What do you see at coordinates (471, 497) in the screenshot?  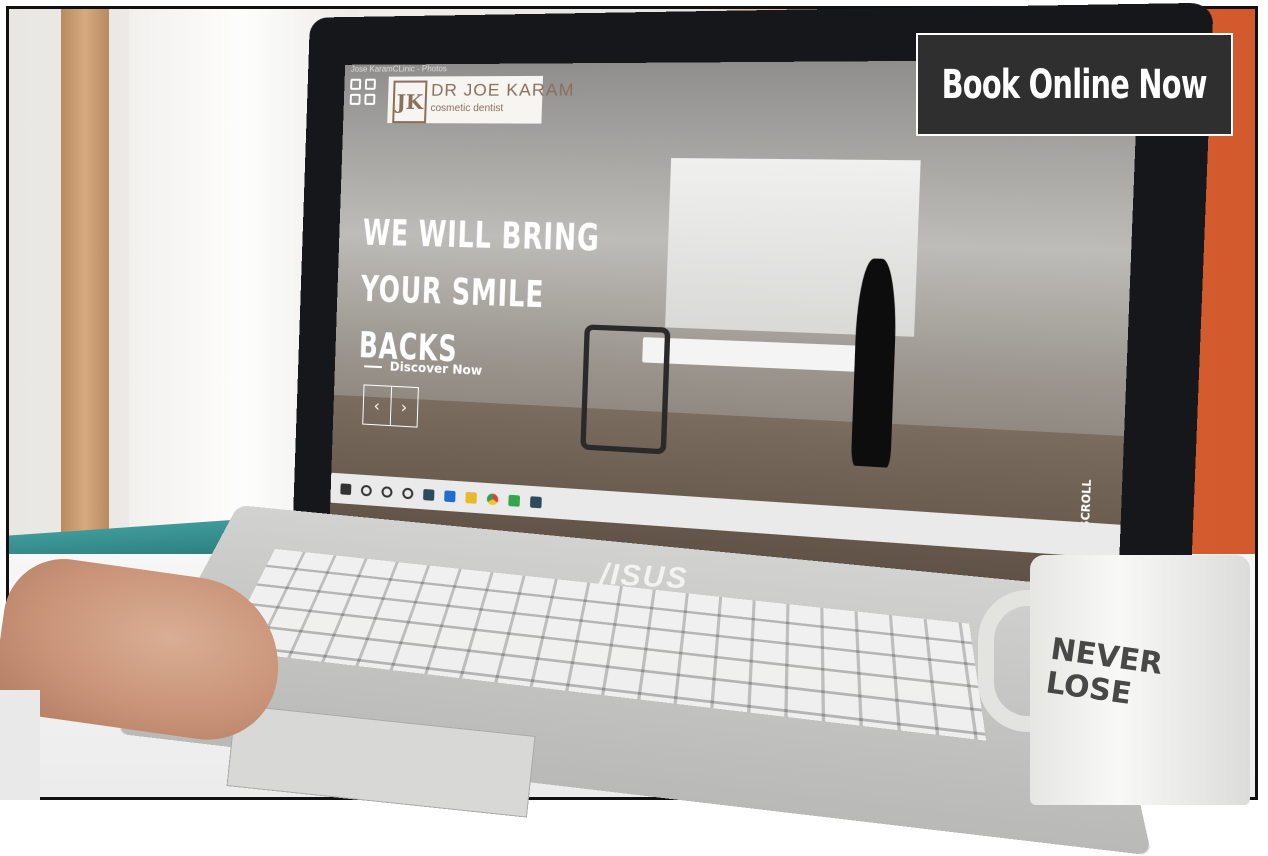 I see `file-explorer-icon` at bounding box center [471, 497].